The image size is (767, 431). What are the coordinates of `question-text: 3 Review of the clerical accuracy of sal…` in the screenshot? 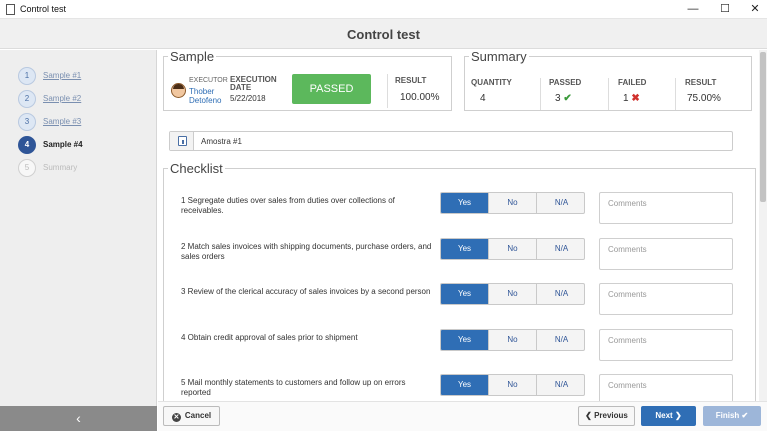 It's located at (306, 291).